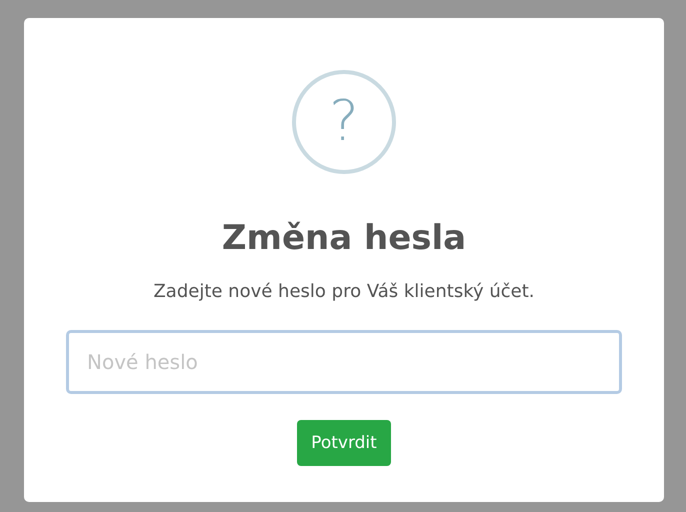 Image resolution: width=686 pixels, height=512 pixels. I want to click on confirm-button: Potvrdit, so click(344, 443).